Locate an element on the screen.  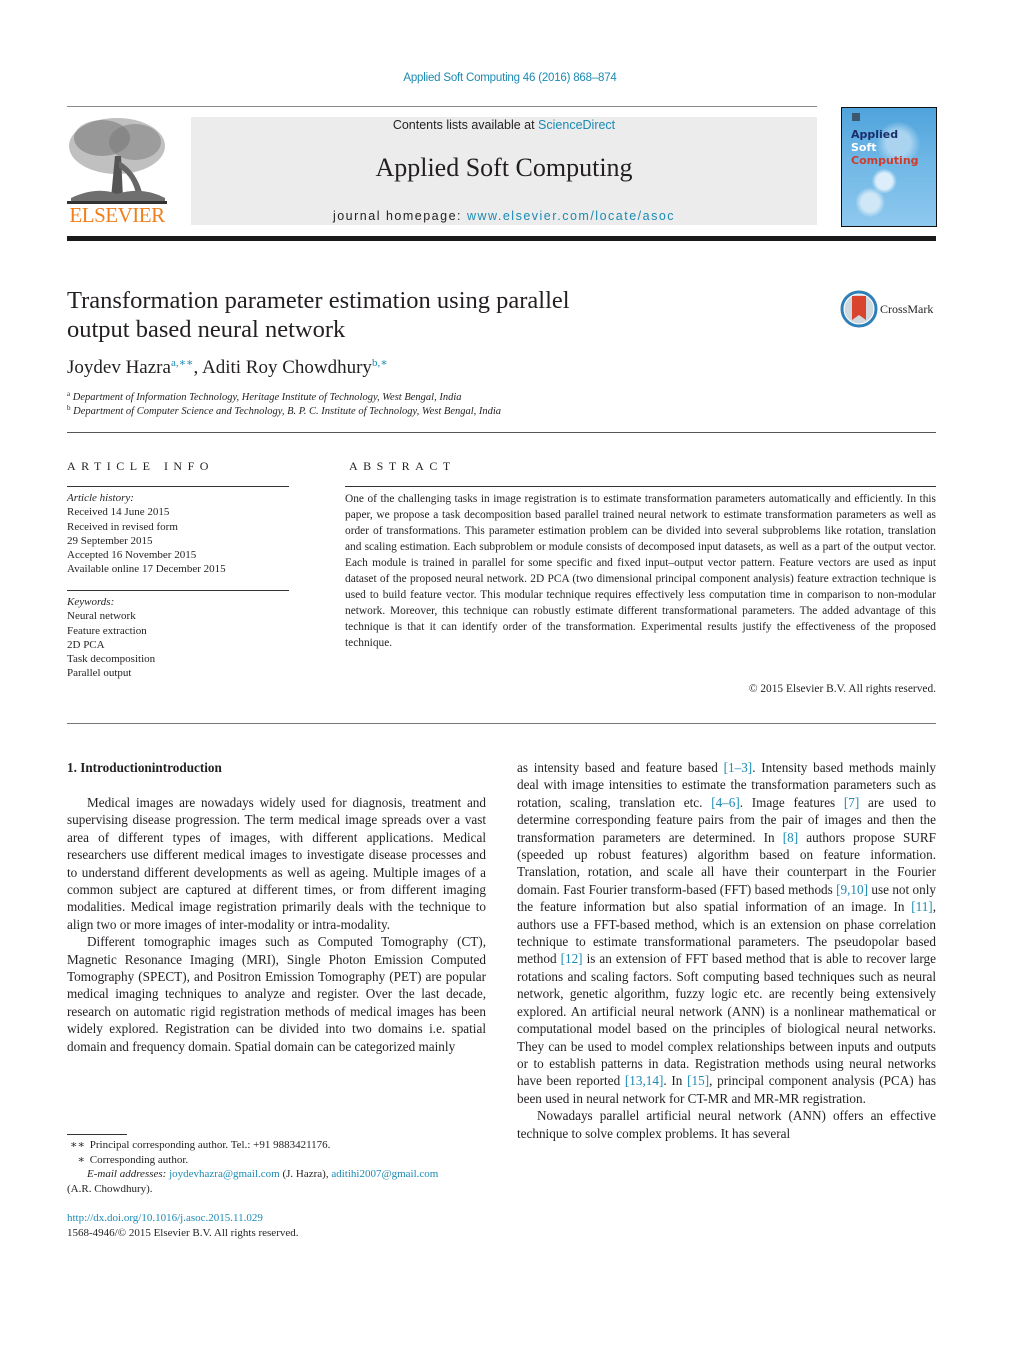
header-thick-divider is located at coordinates (501, 238).